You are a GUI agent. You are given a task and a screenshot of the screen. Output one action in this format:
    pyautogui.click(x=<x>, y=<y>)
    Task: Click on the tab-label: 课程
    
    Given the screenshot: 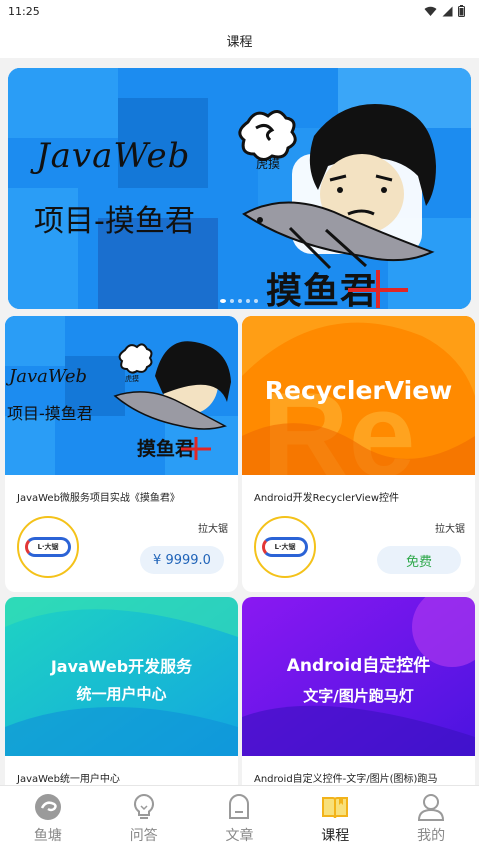 What is the action you would take?
    pyautogui.click(x=335, y=836)
    